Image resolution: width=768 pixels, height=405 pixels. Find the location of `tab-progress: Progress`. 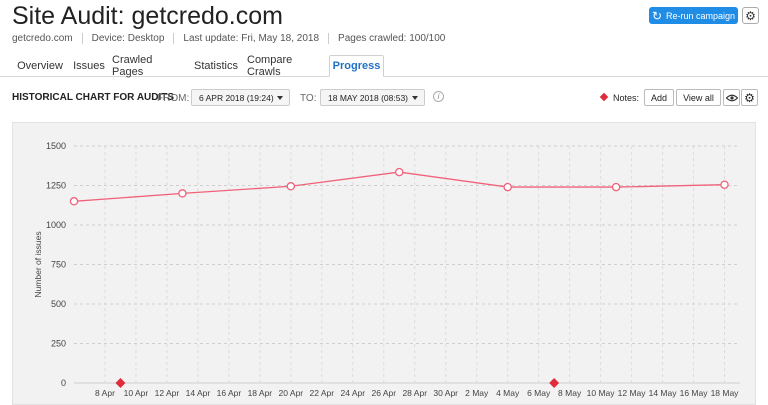

tab-progress: Progress is located at coordinates (356, 66).